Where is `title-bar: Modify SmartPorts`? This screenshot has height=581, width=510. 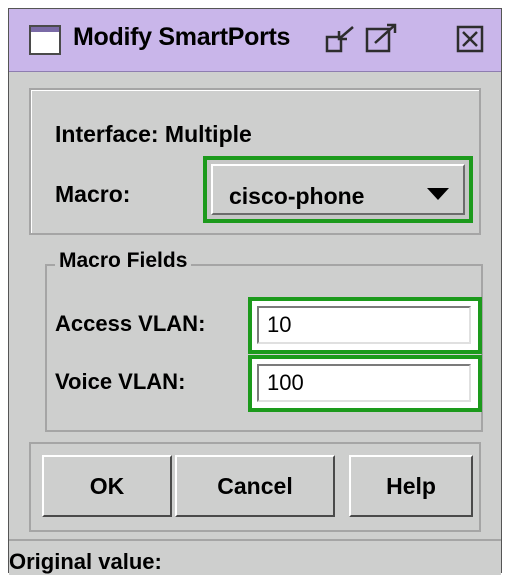
title-bar: Modify SmartPorts is located at coordinates (255, 40).